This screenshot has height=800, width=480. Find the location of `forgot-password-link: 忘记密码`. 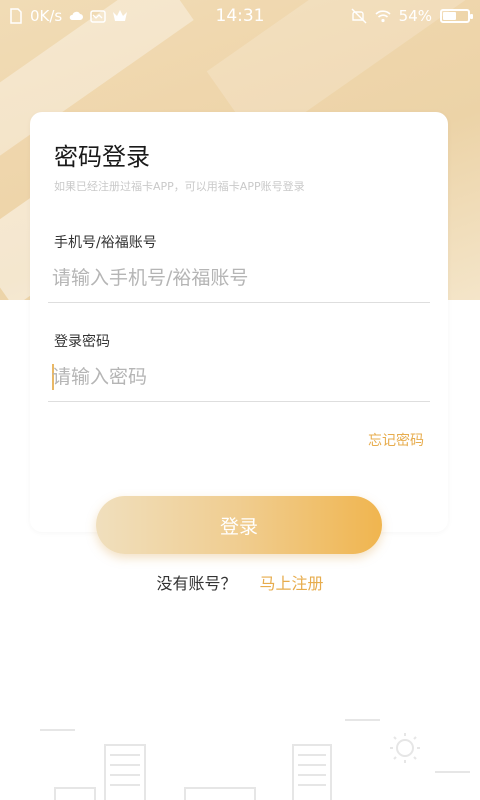

forgot-password-link: 忘记密码 is located at coordinates (396, 440).